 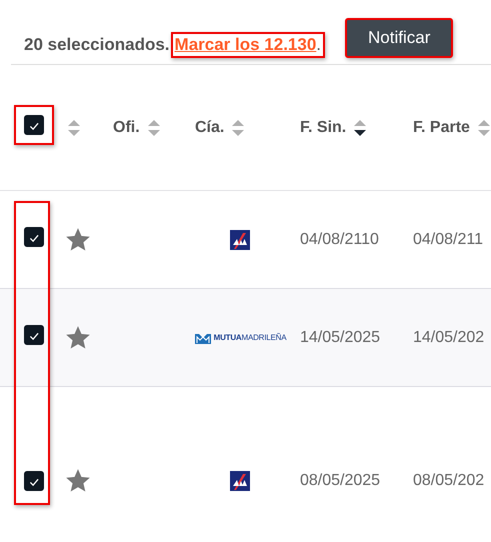 I want to click on column-header: Cía., so click(x=209, y=127).